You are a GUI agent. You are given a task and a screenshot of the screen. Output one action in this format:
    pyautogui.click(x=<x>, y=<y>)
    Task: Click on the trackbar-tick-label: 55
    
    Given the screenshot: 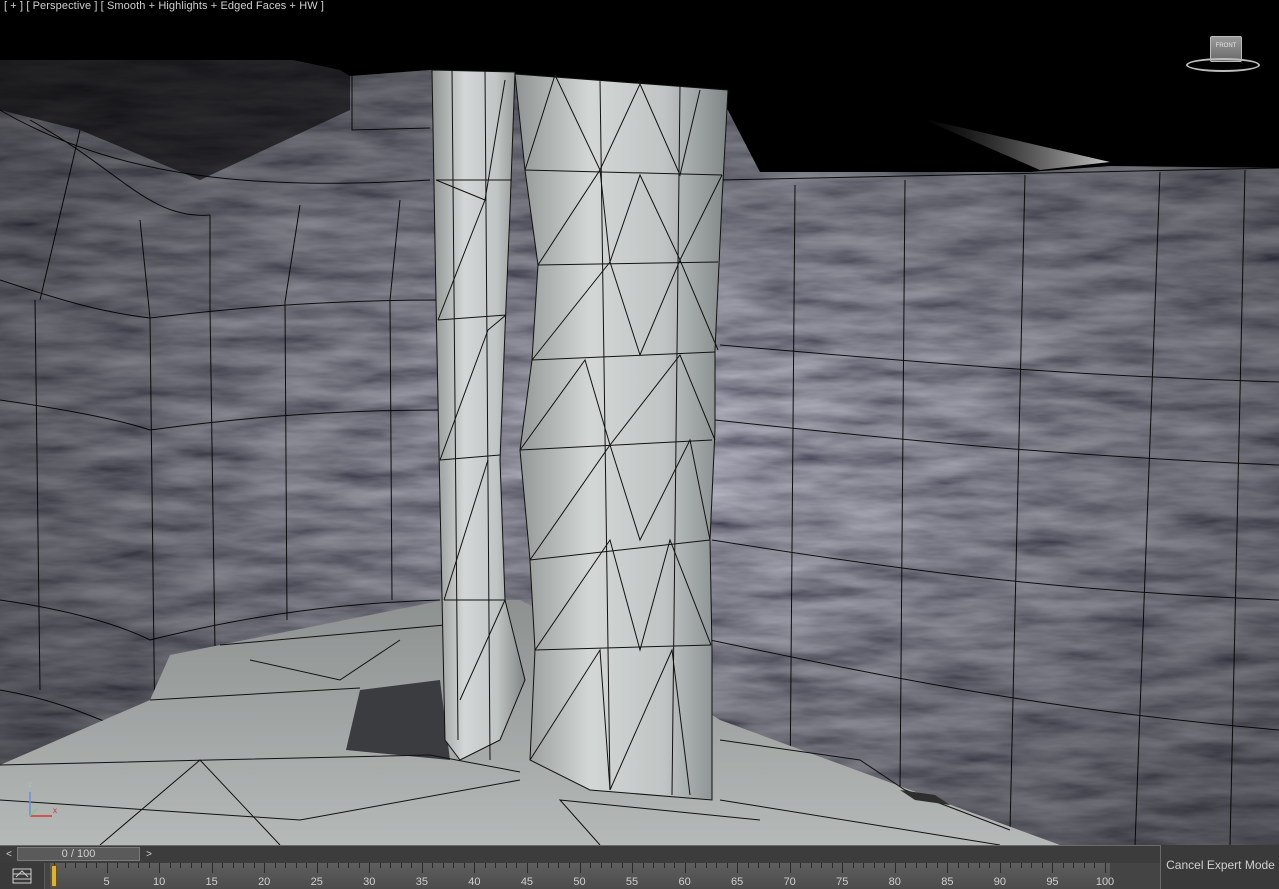 What is the action you would take?
    pyautogui.click(x=632, y=882)
    